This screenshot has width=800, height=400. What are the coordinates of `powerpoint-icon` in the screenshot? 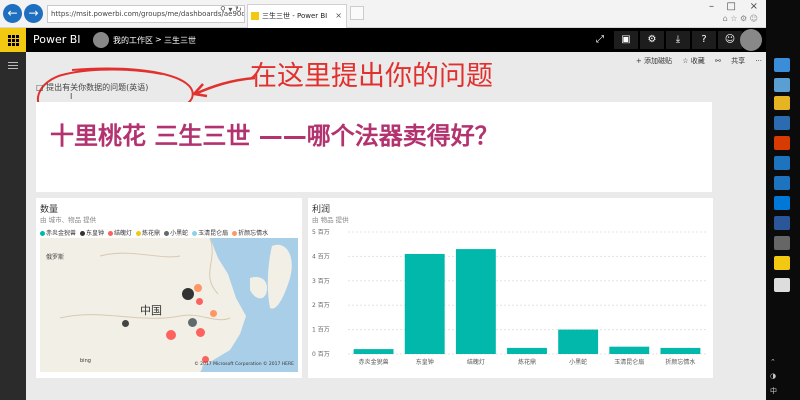 It's located at (782, 143).